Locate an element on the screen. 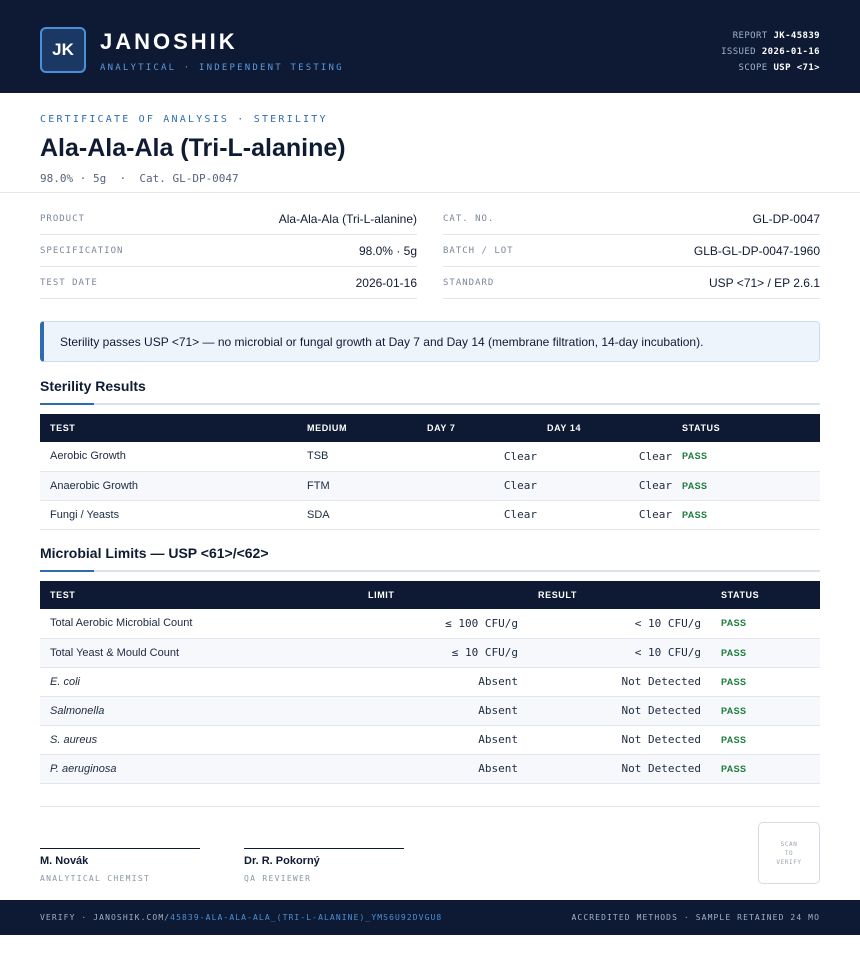  table-row: S. aureus Absent Not Detected PASS is located at coordinates (430, 740).